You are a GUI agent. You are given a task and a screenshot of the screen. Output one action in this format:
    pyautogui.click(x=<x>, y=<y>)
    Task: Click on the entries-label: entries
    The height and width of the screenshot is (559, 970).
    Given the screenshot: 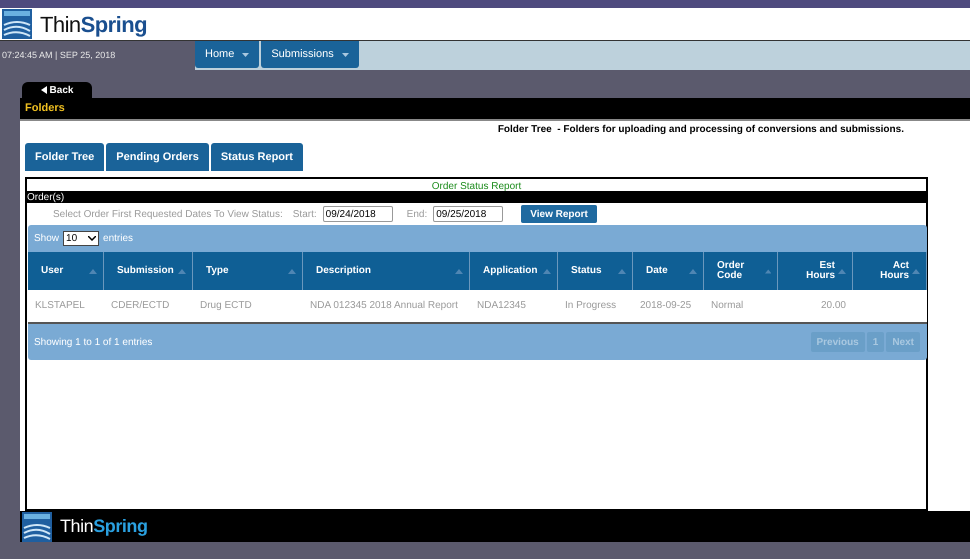 What is the action you would take?
    pyautogui.click(x=118, y=239)
    